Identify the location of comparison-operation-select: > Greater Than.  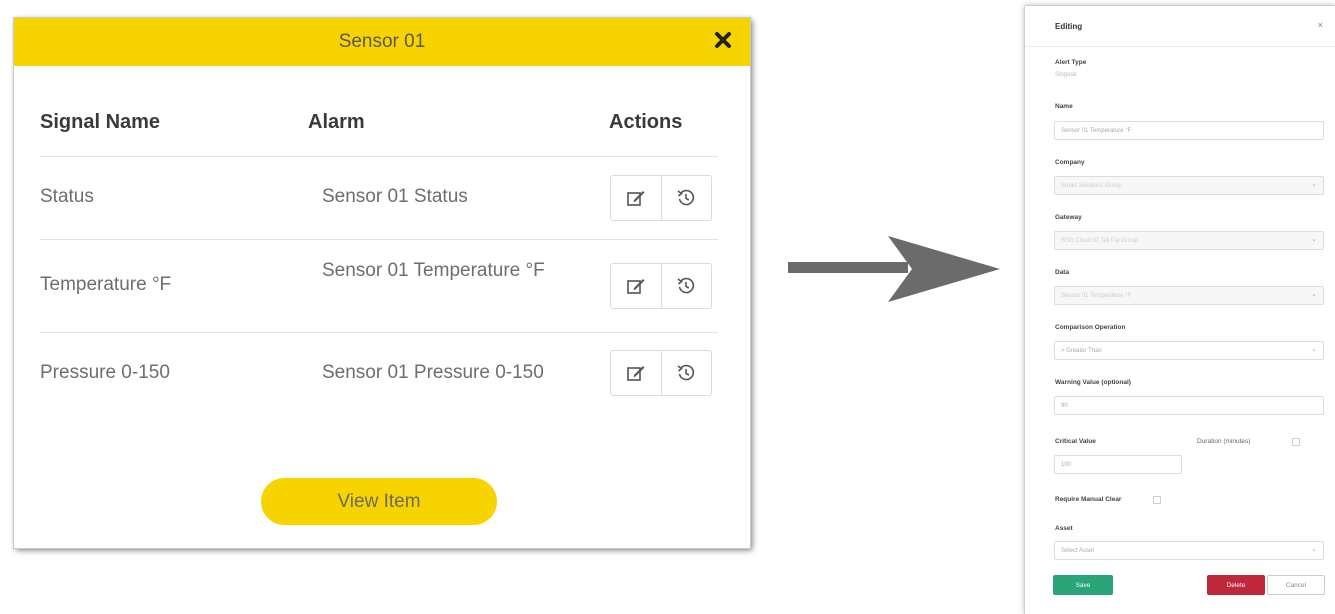
(1189, 350).